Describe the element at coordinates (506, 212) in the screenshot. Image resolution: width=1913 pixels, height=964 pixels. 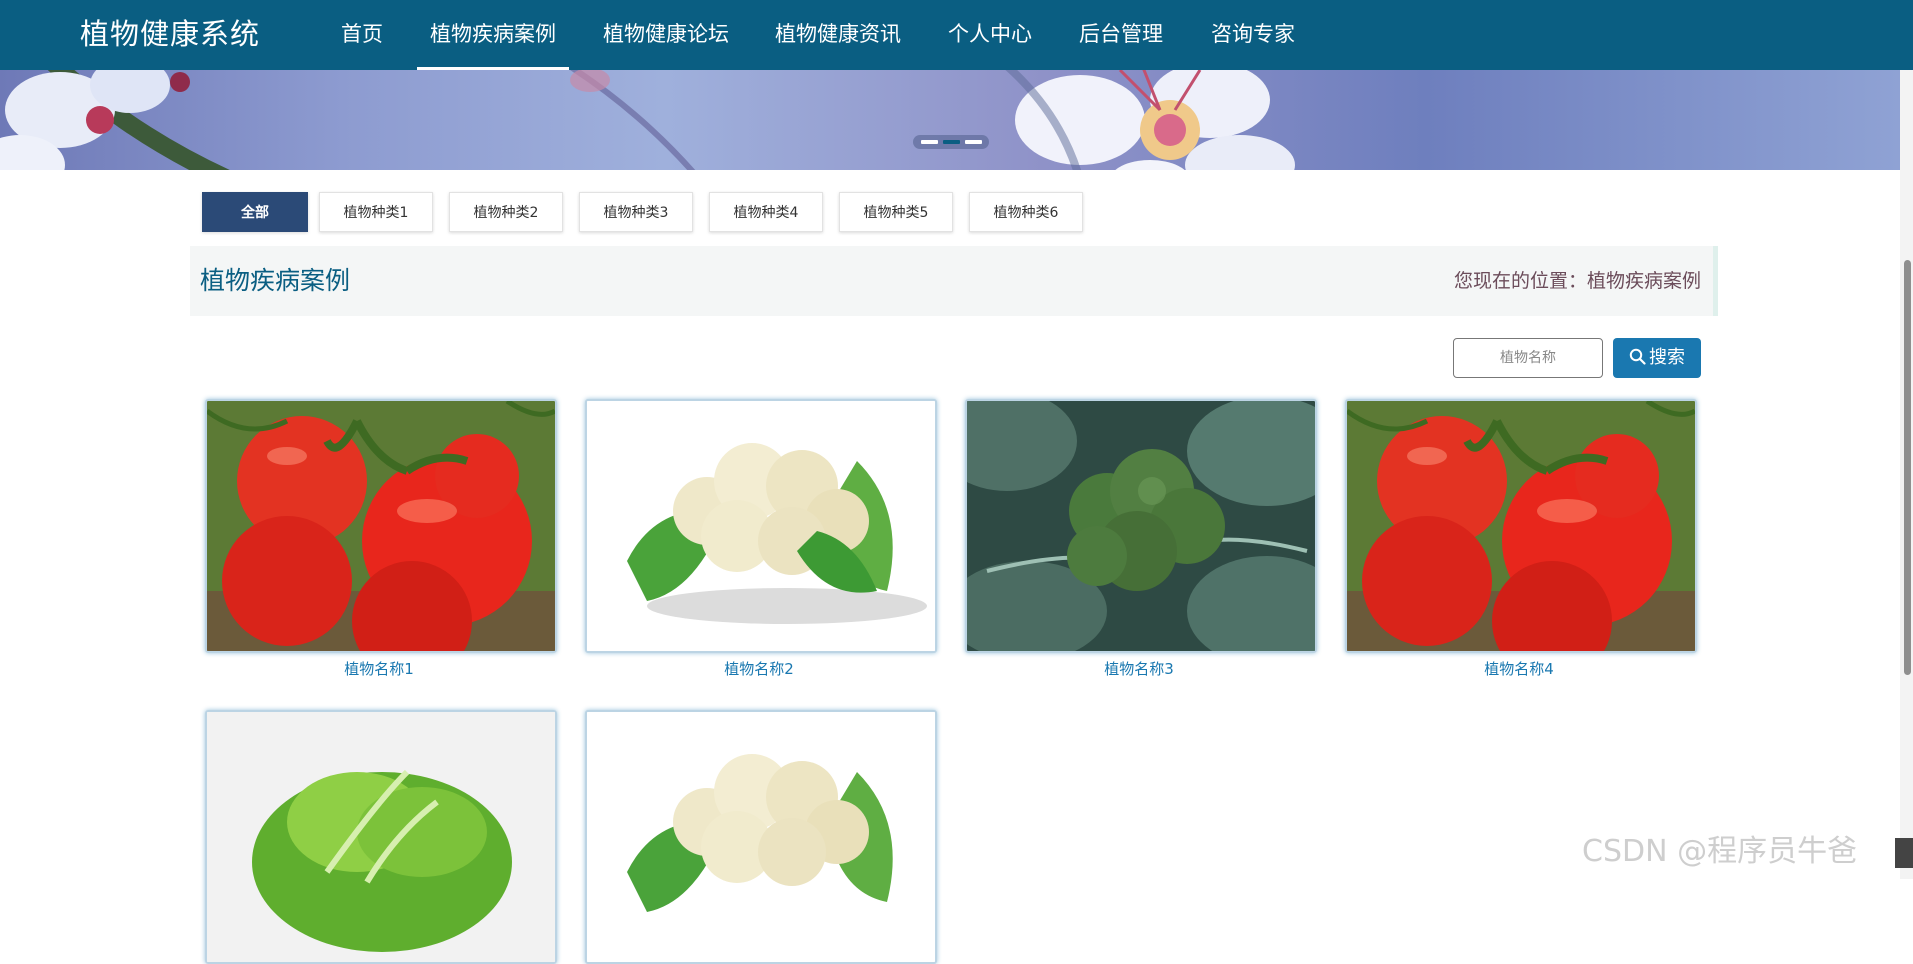
I see `category-tab-2: 植物种类2` at that location.